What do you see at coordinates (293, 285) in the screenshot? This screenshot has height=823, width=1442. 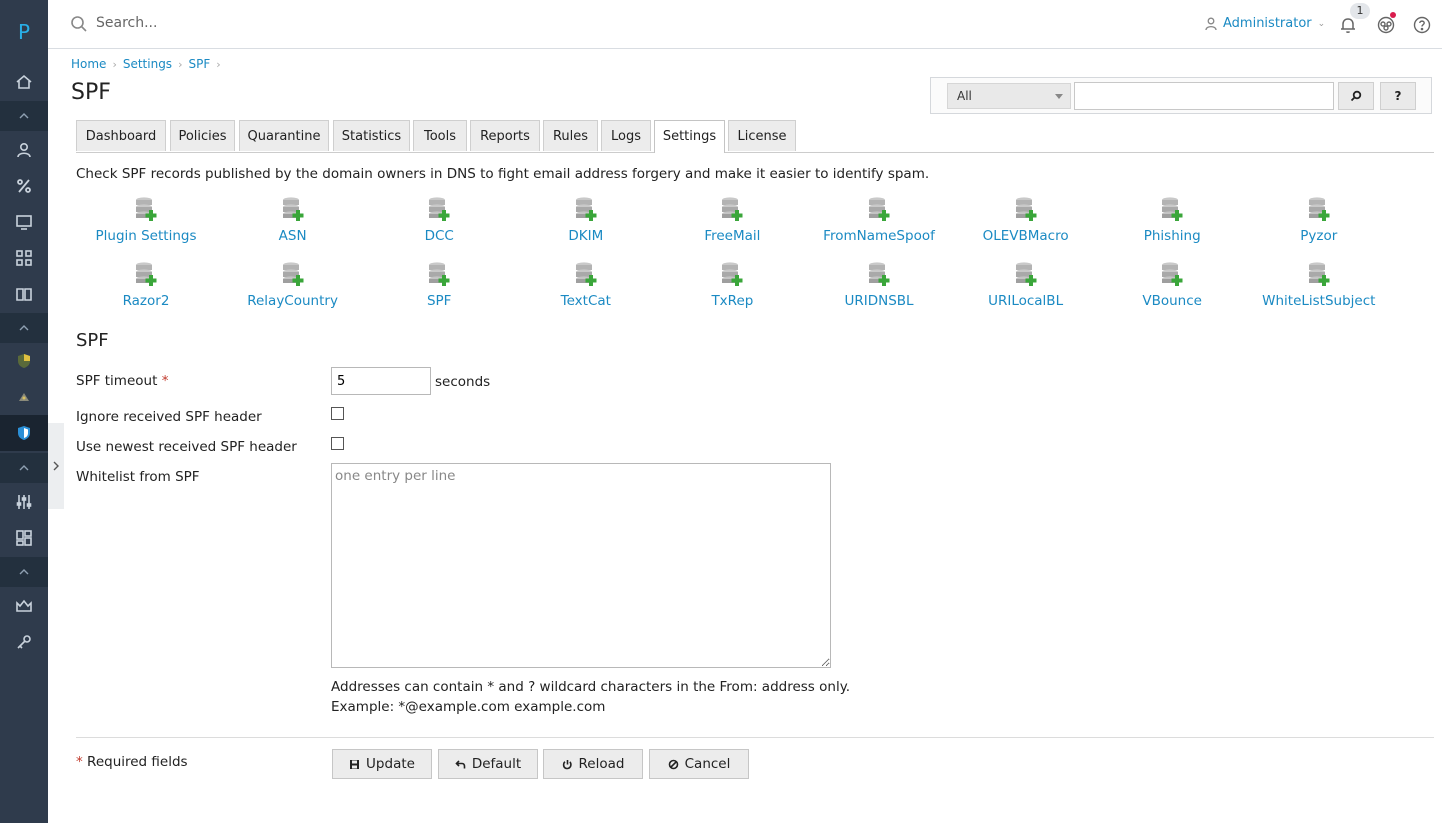 I see `plugin-relaycountry: RelayCountry` at bounding box center [293, 285].